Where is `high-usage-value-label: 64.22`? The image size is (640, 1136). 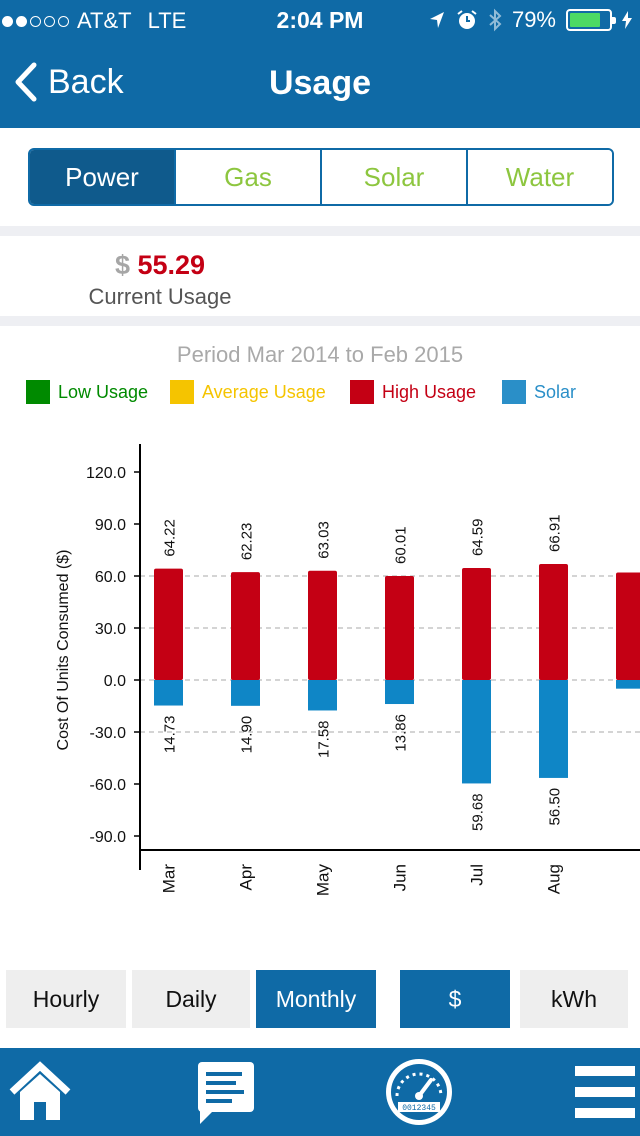
high-usage-value-label: 64.22 is located at coordinates (170, 538).